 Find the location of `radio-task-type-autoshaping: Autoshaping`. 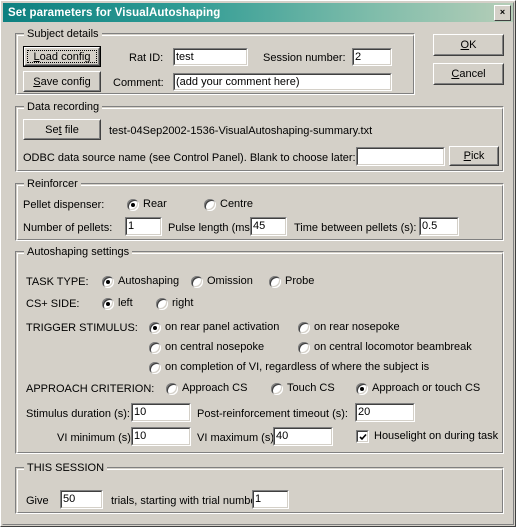

radio-task-type-autoshaping: Autoshaping is located at coordinates (140, 281).